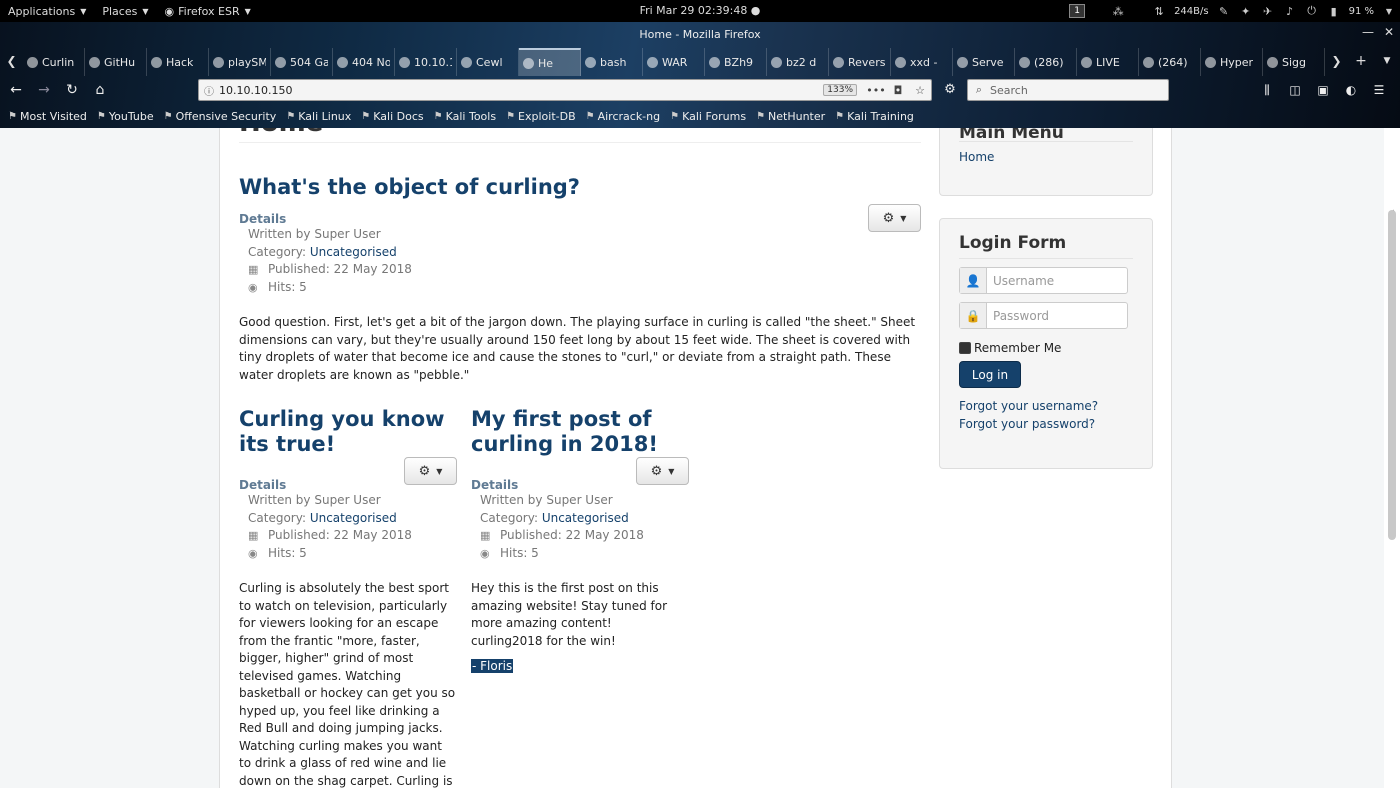 The image size is (1400, 788). I want to click on scroll-thumb, so click(1392, 375).